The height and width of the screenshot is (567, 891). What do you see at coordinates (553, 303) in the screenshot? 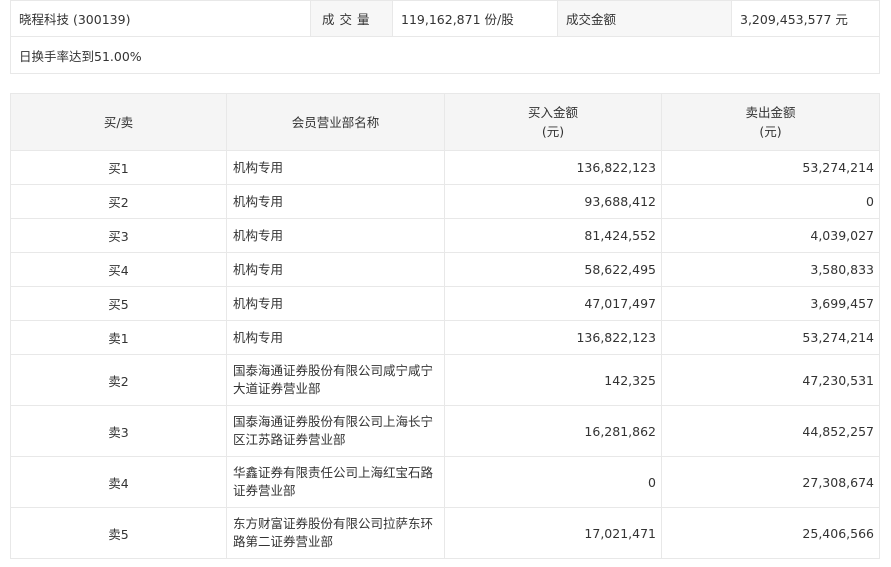
I see `buy-amount-cell: 47,017,497` at bounding box center [553, 303].